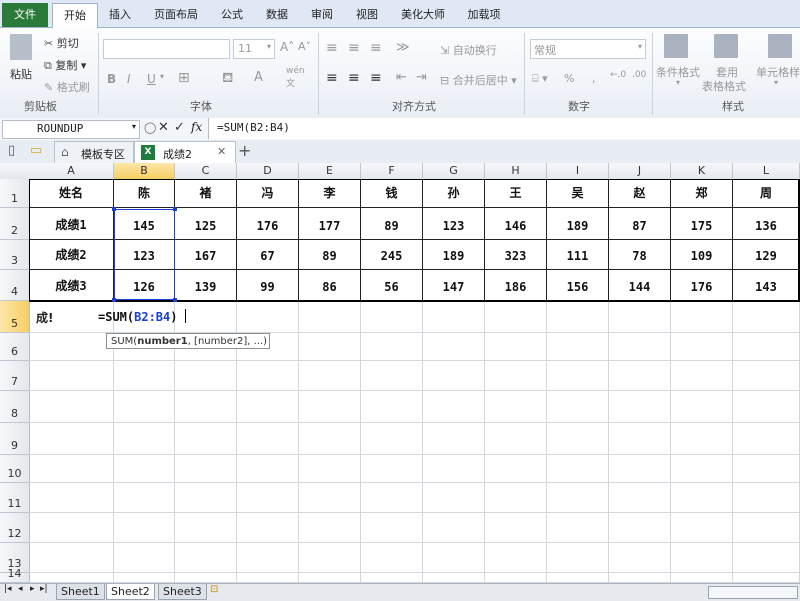 The height and width of the screenshot is (601, 800). What do you see at coordinates (268, 285) in the screenshot?
I see `table-cell: 99` at bounding box center [268, 285].